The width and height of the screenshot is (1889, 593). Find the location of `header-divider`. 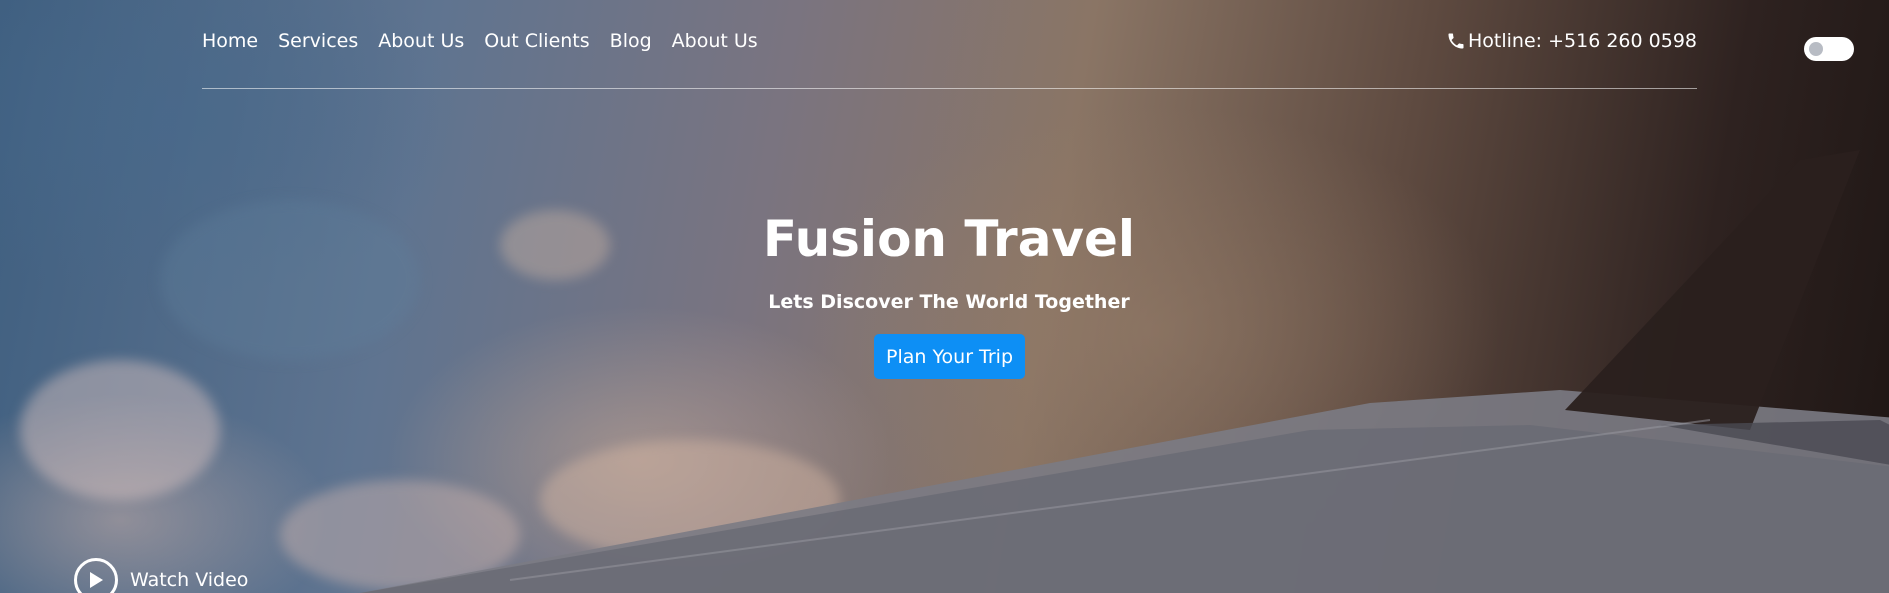

header-divider is located at coordinates (949, 88).